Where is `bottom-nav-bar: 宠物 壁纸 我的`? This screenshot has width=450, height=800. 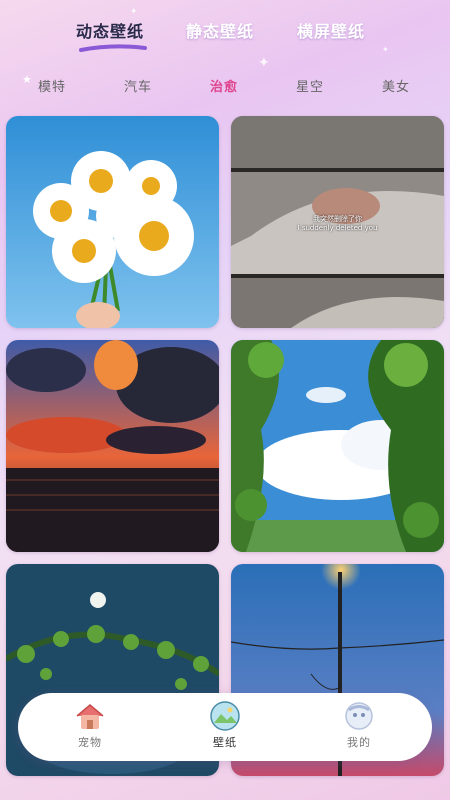
bottom-nav-bar: 宠物 壁纸 我的 is located at coordinates (225, 727).